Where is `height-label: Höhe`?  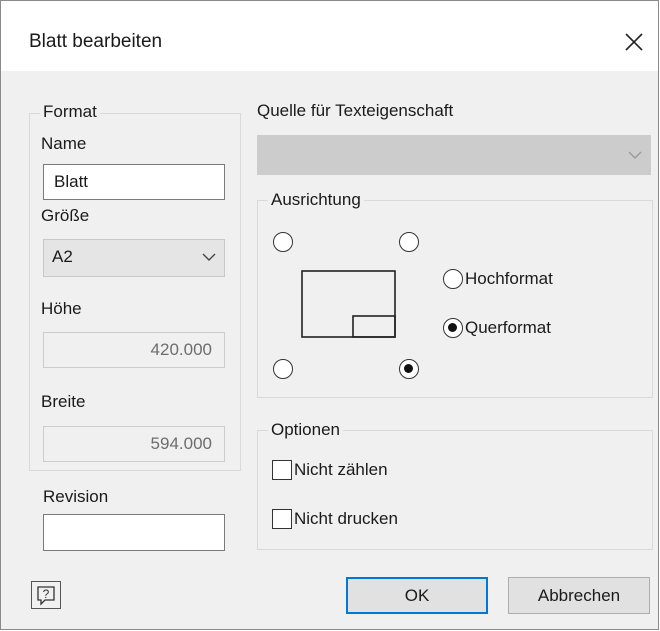
height-label: Höhe is located at coordinates (61, 308).